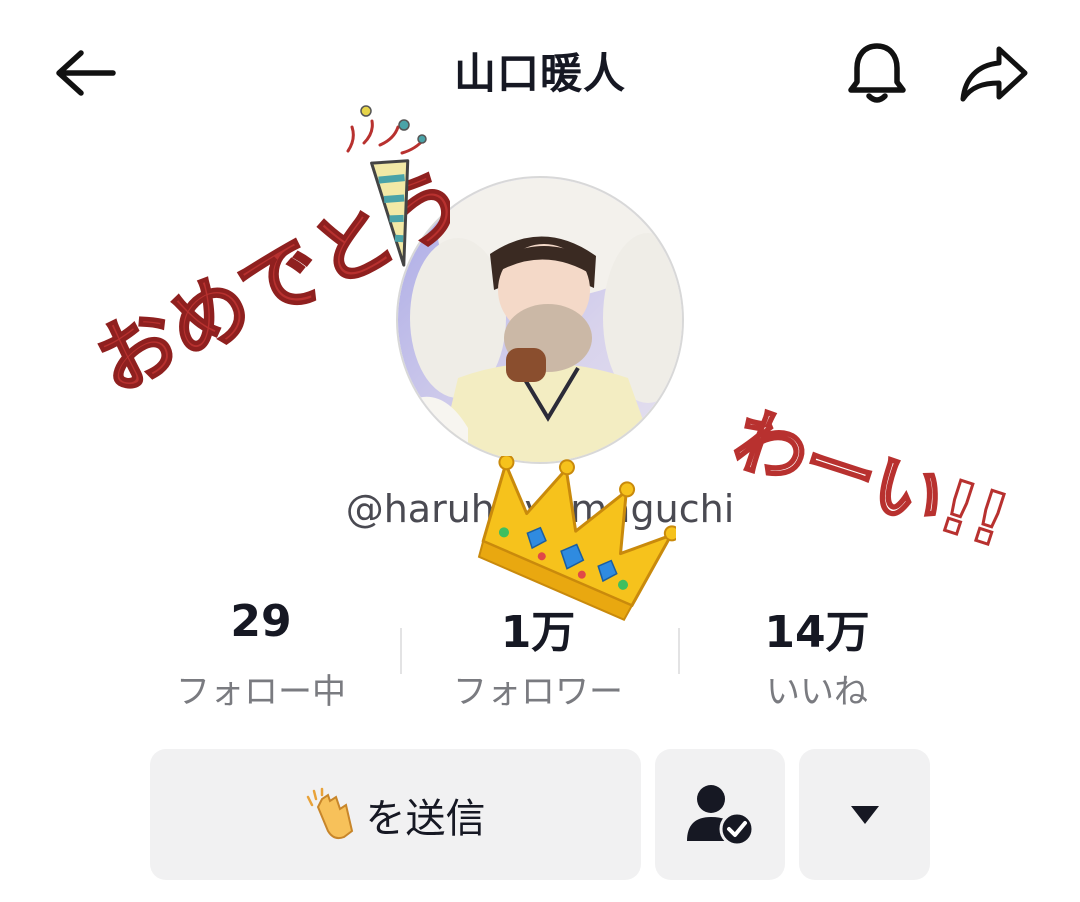 Image resolution: width=1080 pixels, height=902 pixels. I want to click on share-button, so click(994, 73).